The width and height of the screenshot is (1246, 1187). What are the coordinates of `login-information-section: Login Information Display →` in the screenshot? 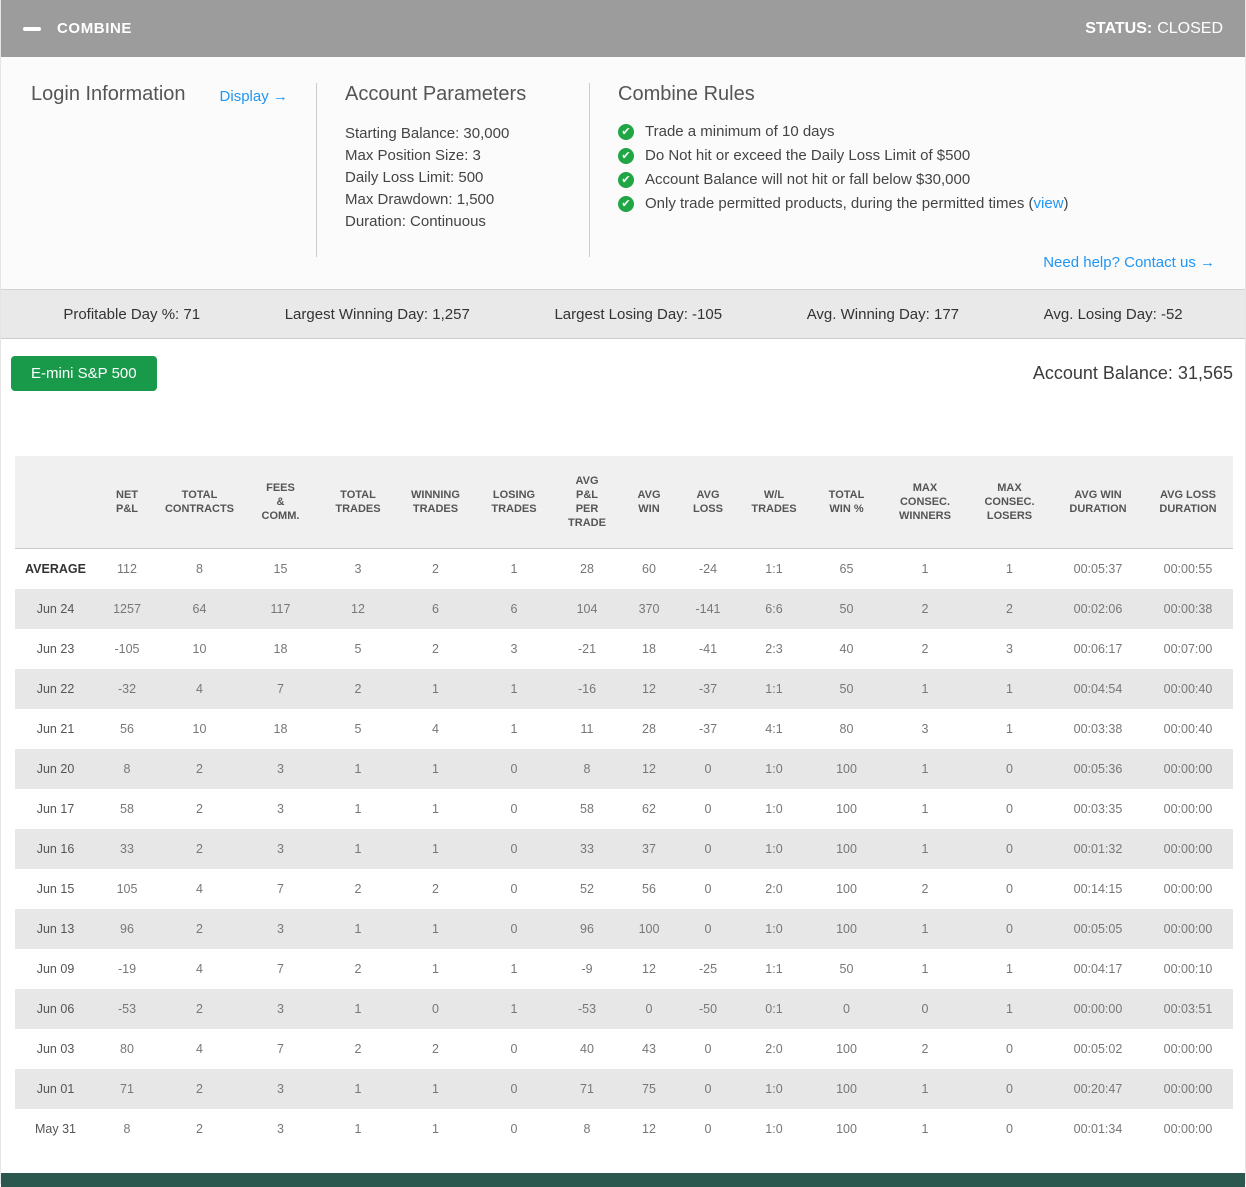 It's located at (173, 177).